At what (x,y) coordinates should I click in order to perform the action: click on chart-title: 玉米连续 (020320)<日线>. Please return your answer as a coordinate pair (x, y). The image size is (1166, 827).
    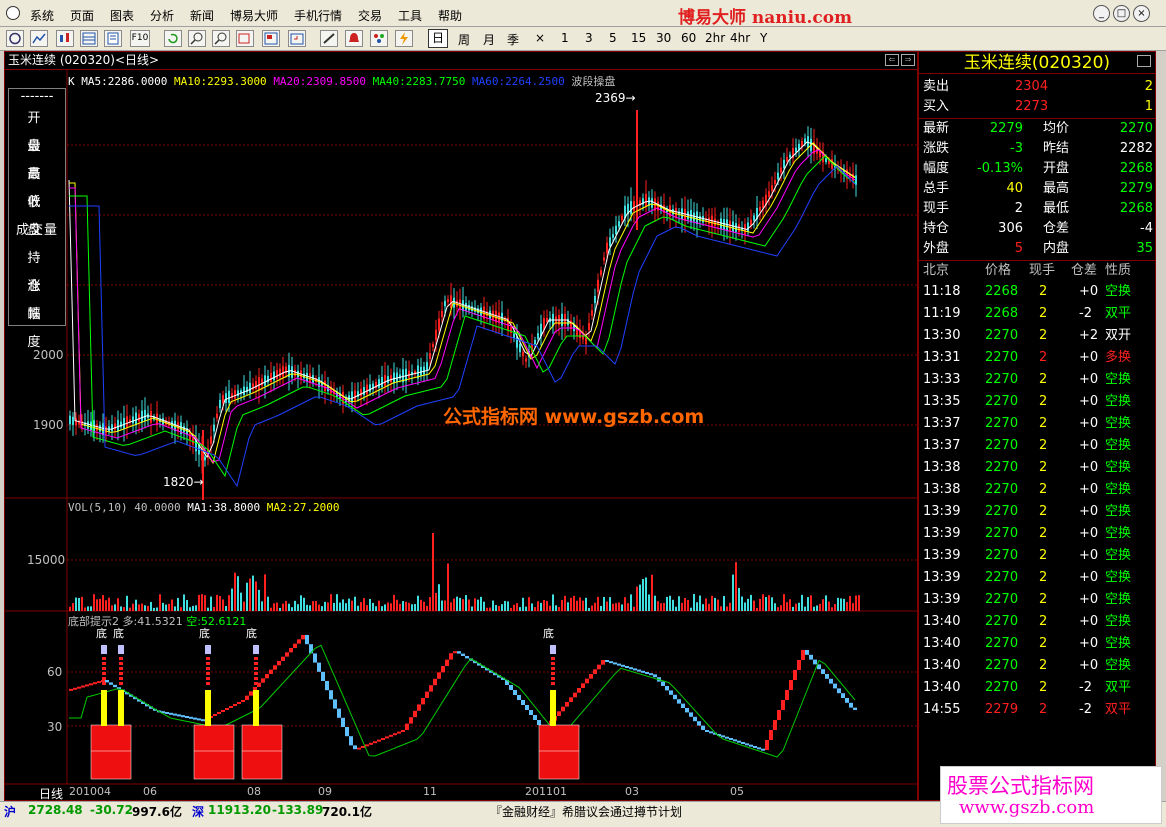
    Looking at the image, I should click on (461, 61).